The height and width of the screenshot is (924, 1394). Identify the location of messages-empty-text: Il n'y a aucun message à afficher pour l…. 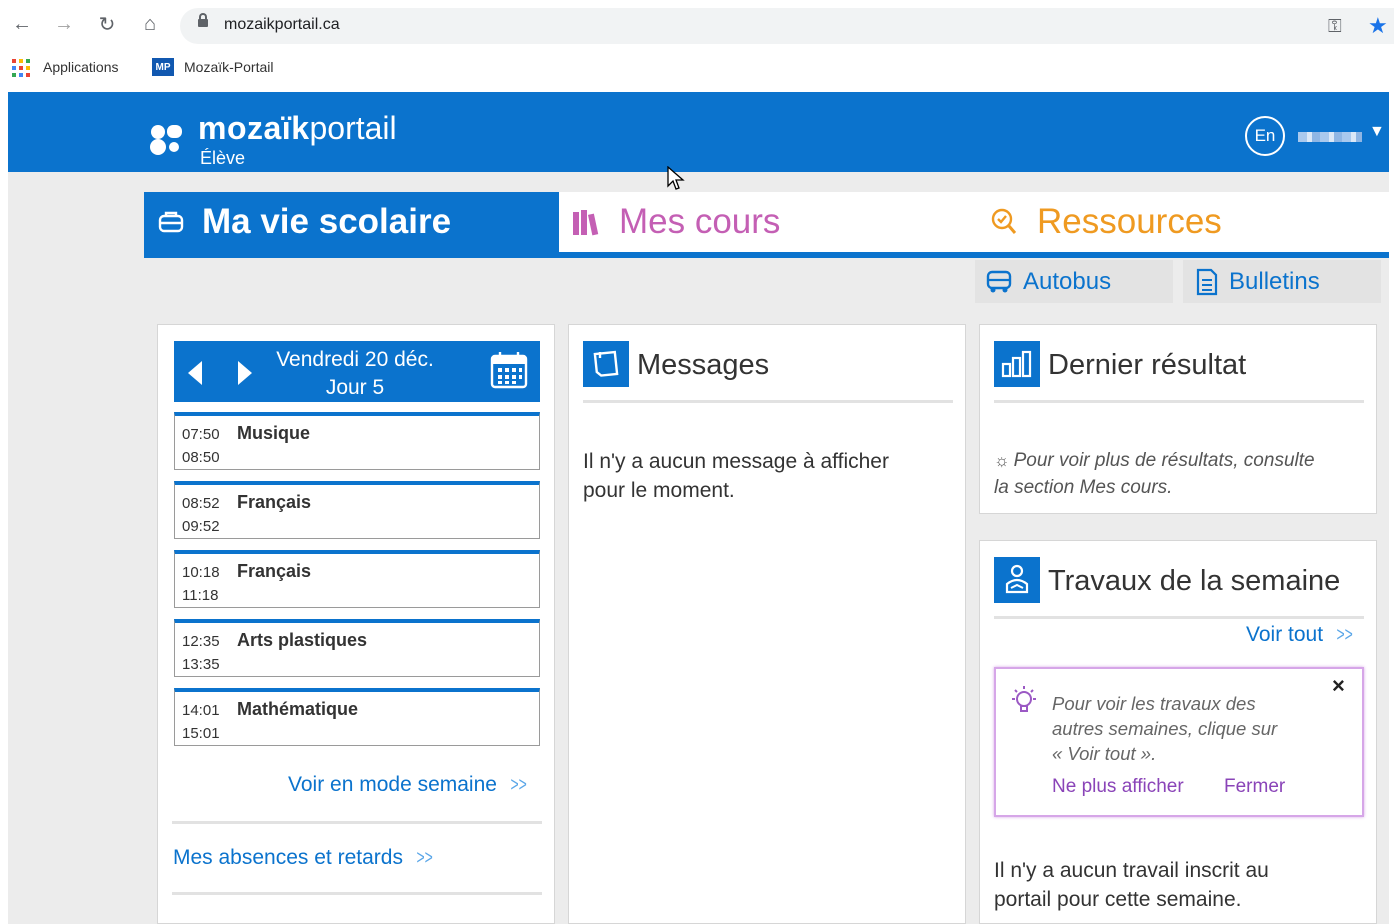
(736, 476).